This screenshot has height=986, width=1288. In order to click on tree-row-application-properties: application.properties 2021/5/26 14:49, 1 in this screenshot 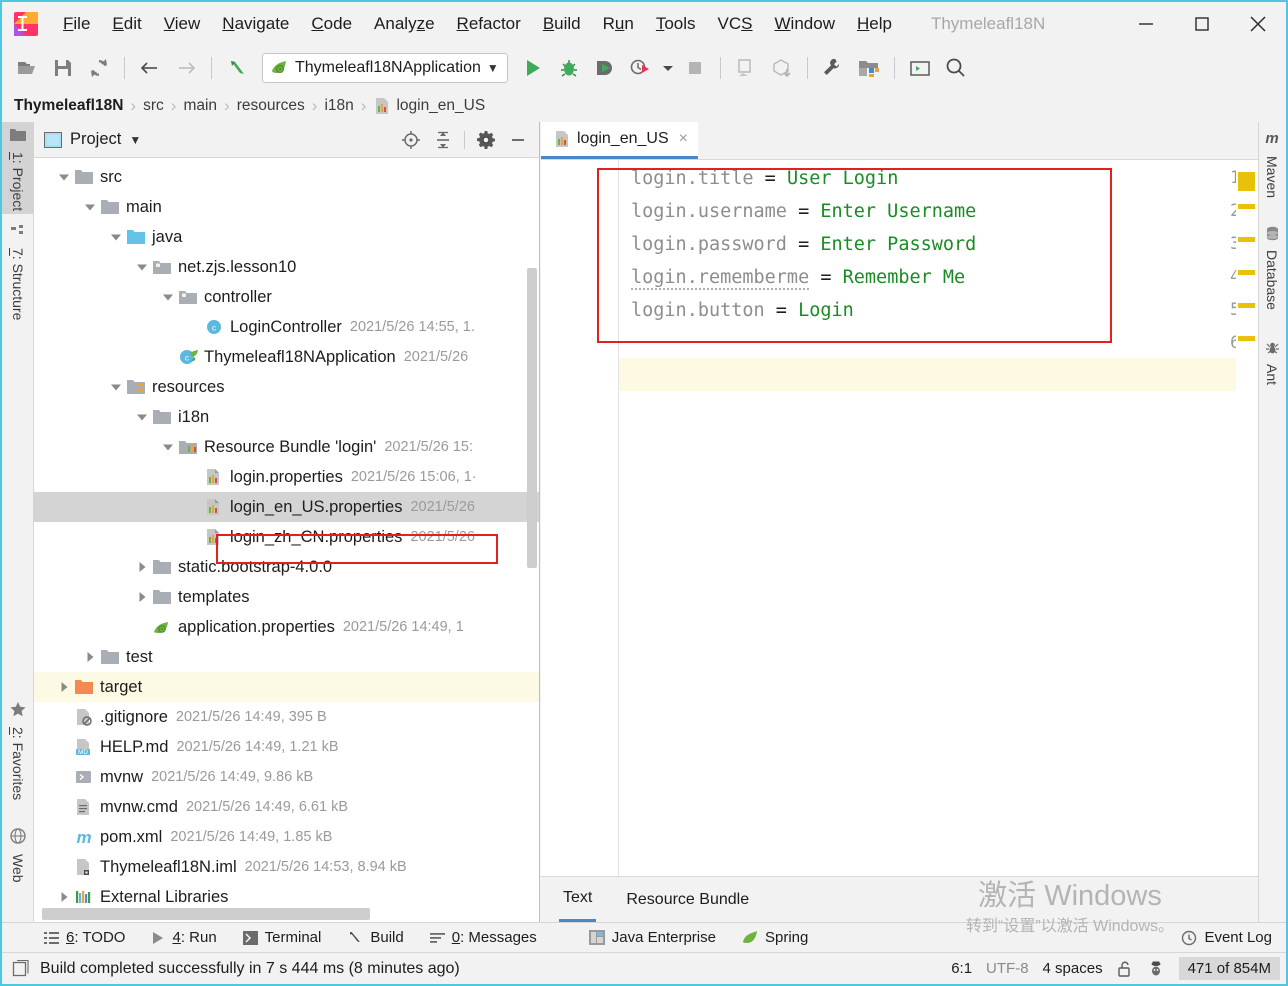, I will do `click(286, 627)`.